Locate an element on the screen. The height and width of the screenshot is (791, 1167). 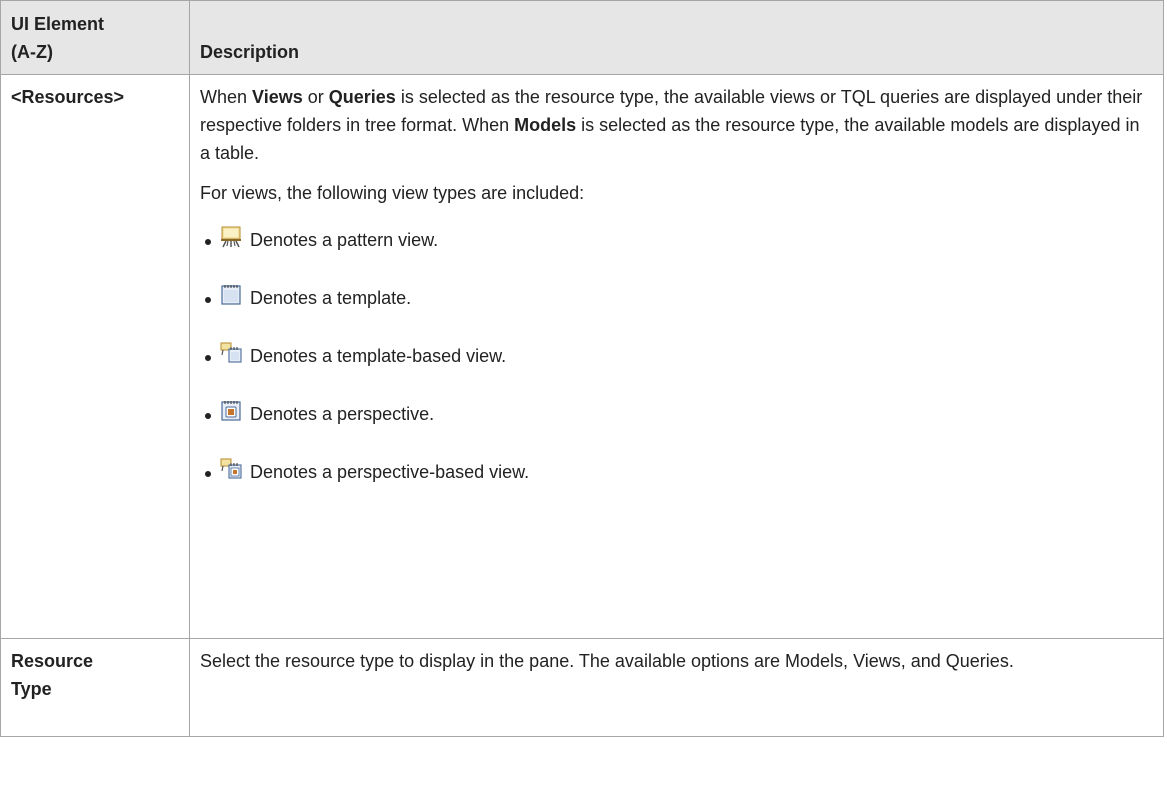
bold-views: Views is located at coordinates (277, 97).